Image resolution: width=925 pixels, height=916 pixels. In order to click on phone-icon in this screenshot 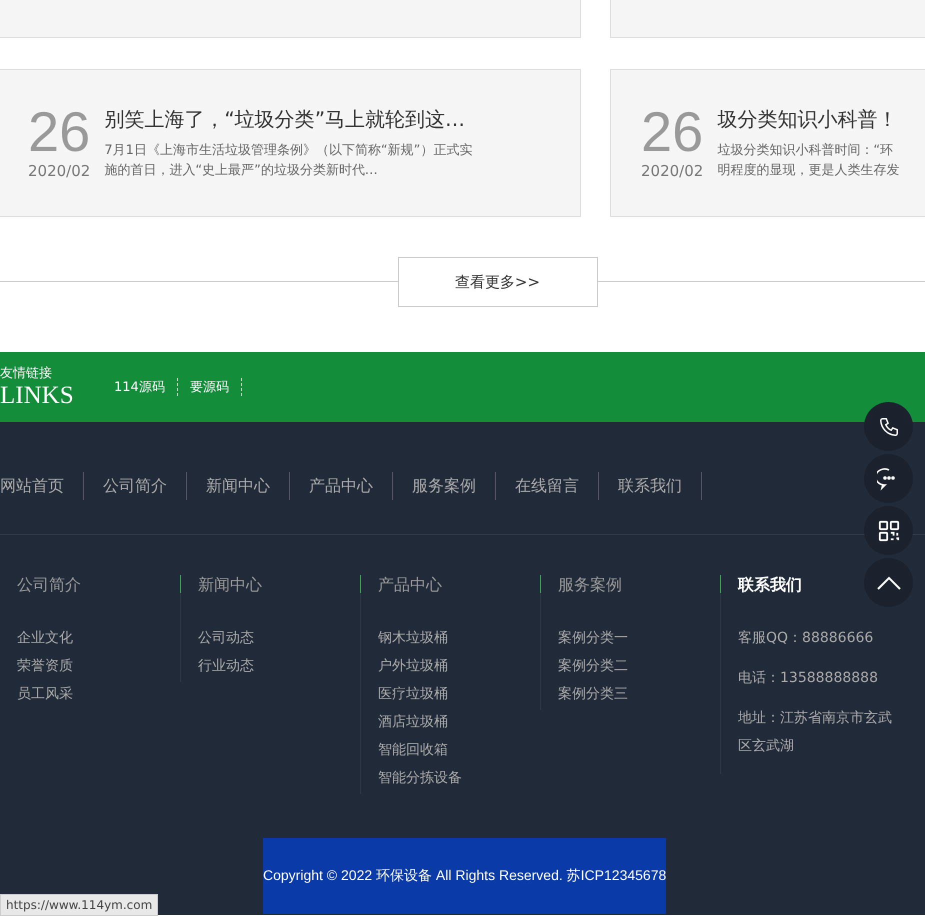, I will do `click(889, 427)`.